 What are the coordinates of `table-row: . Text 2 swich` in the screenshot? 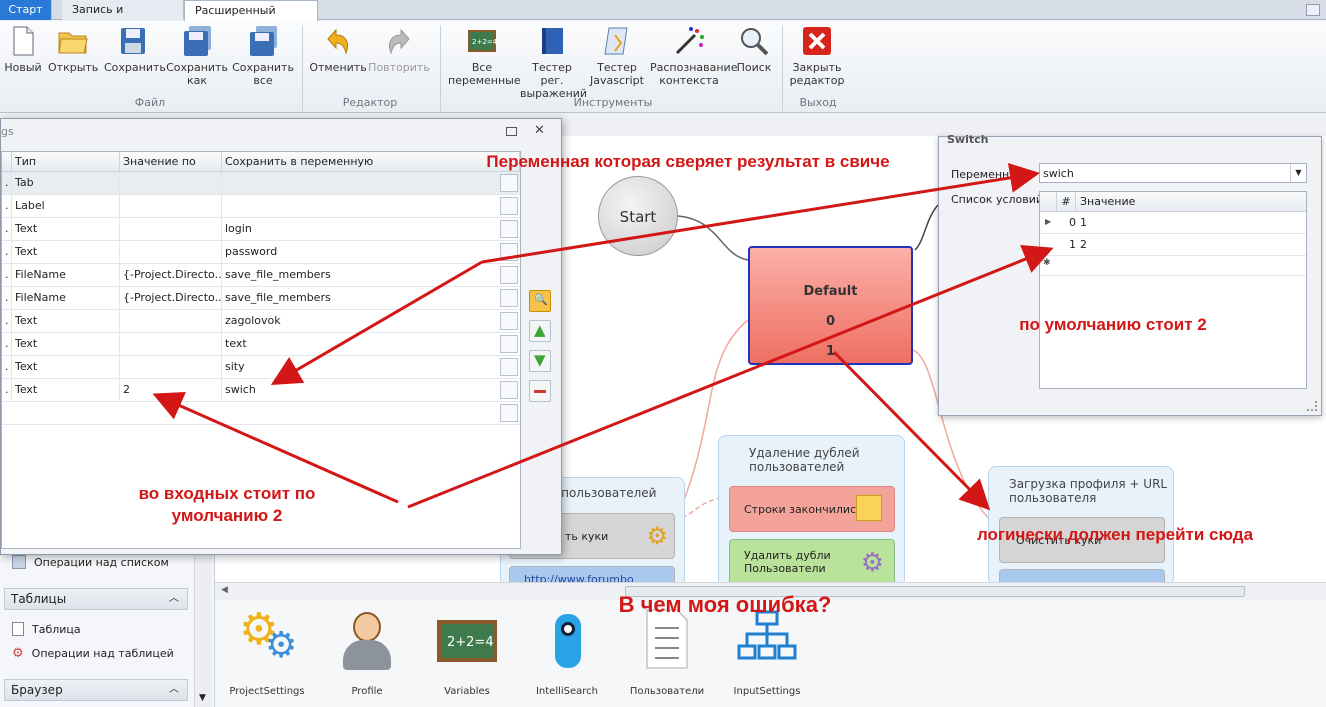 It's located at (261, 390).